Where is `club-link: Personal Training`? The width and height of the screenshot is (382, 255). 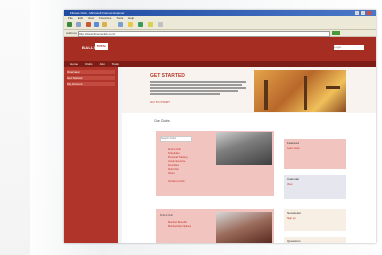 club-link: Personal Training is located at coordinates (193, 157).